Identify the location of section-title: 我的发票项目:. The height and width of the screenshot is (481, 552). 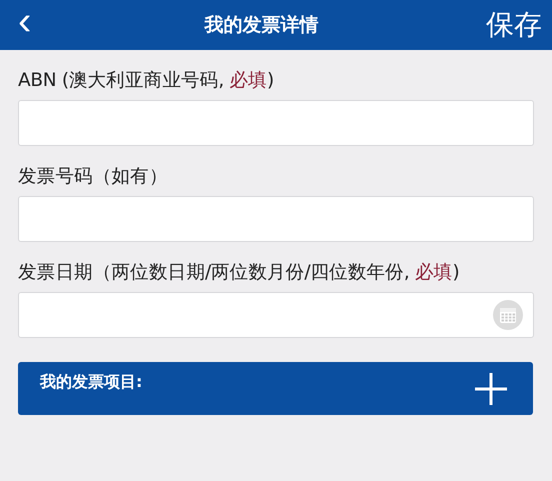
(92, 382).